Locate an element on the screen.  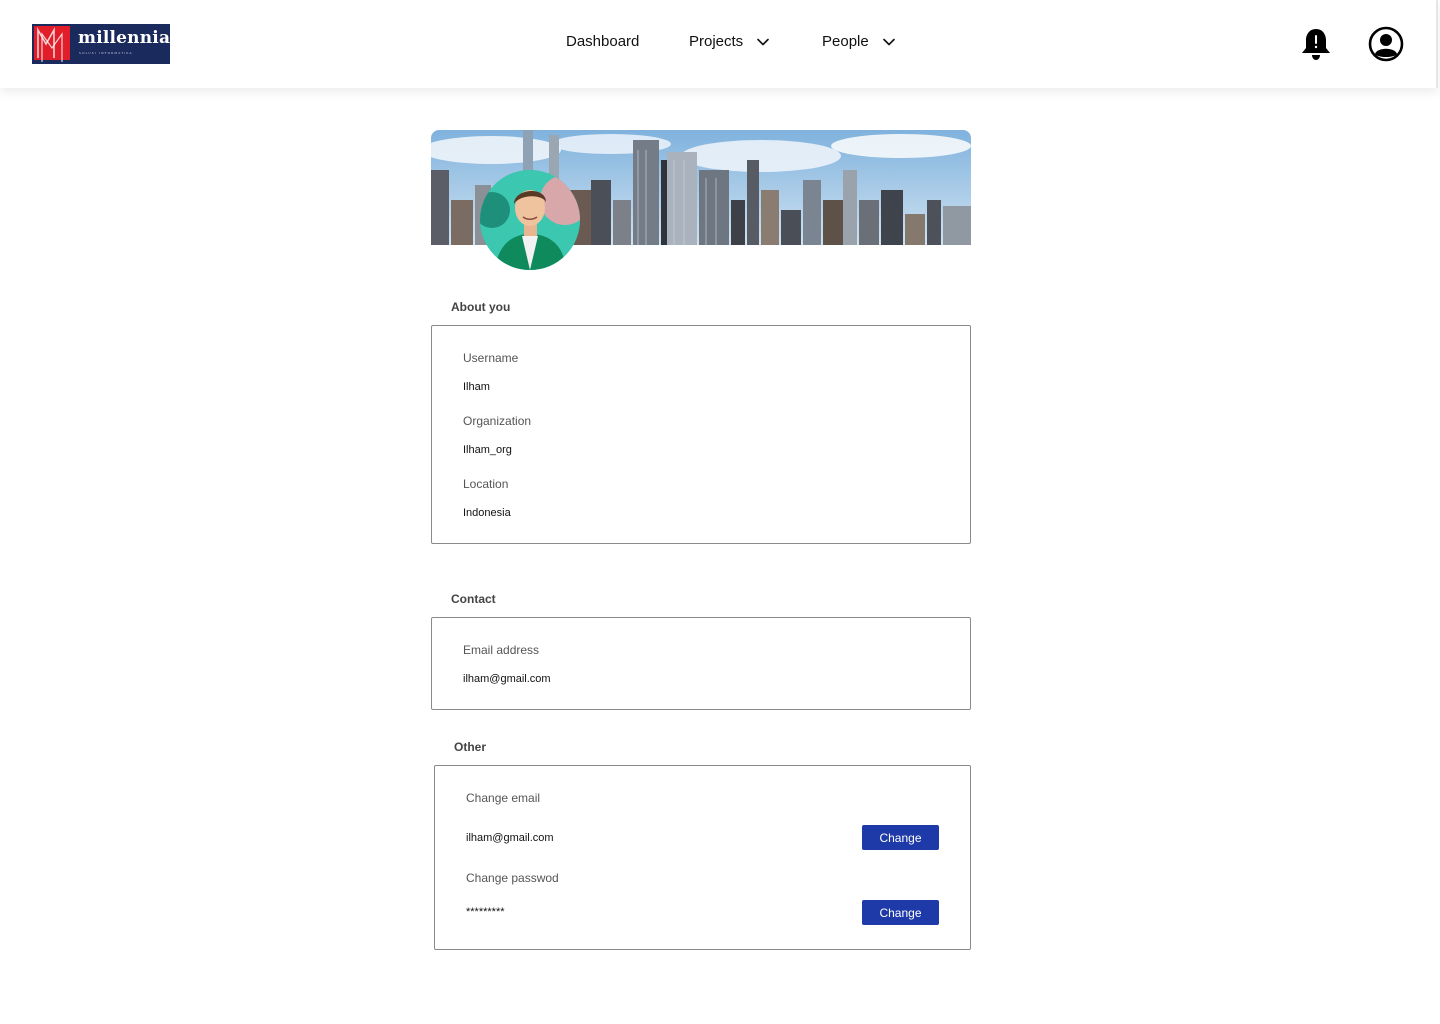
nav-projects: Projects is located at coordinates (730, 41).